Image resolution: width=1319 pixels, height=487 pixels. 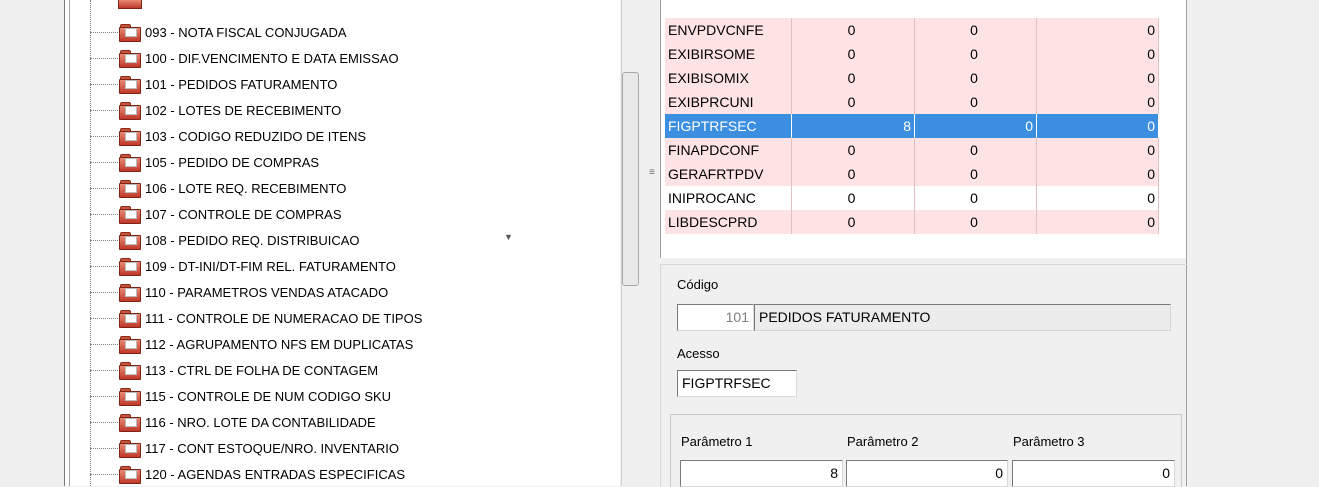 I want to click on param1-label: Parâmetro 1, so click(x=717, y=441).